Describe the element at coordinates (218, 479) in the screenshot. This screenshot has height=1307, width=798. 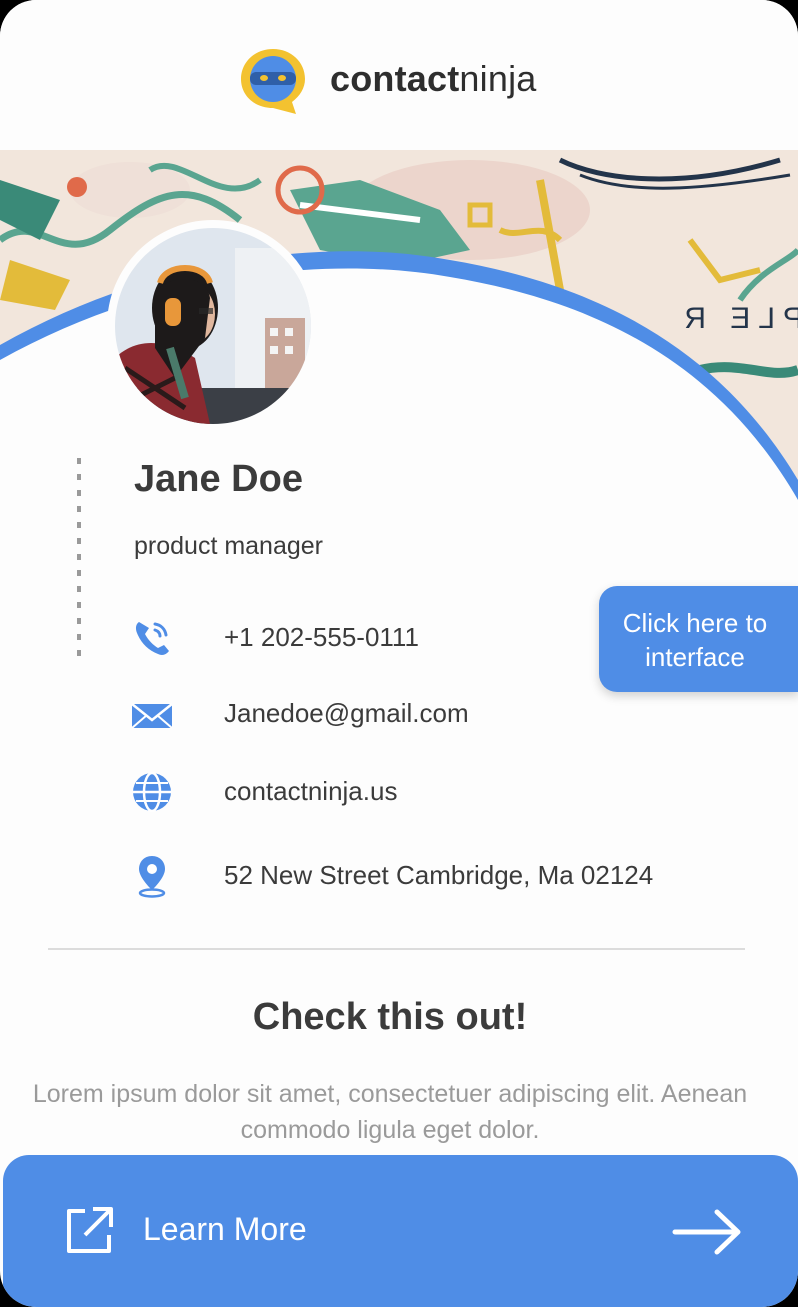
I see `profile-name: Jane Doe` at that location.